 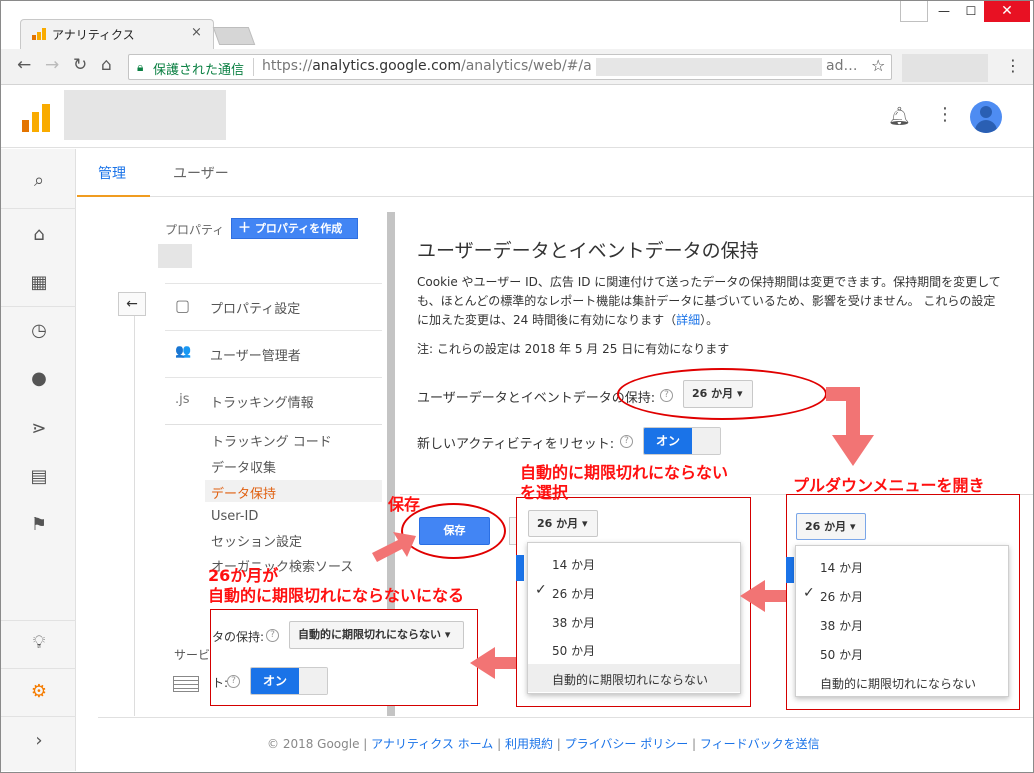 What do you see at coordinates (52, 65) in the screenshot?
I see `forward-arrow-icon: →` at bounding box center [52, 65].